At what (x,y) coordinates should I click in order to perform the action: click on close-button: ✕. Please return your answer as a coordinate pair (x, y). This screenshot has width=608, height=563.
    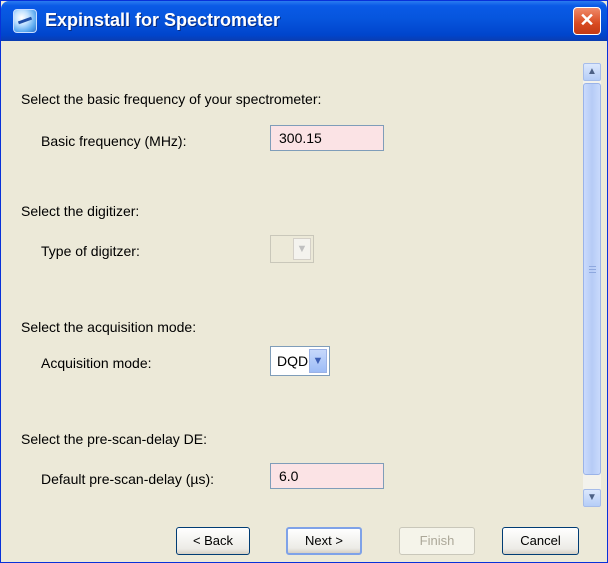
    Looking at the image, I should click on (587, 21).